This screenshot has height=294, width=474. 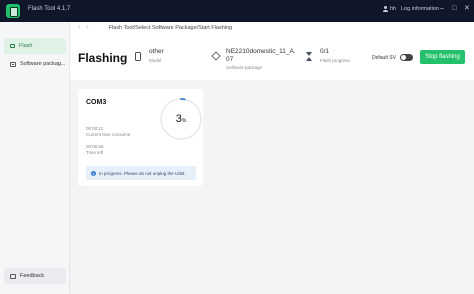 What do you see at coordinates (35, 158) in the screenshot?
I see `sidebar: Flash Software packag... Feedback` at bounding box center [35, 158].